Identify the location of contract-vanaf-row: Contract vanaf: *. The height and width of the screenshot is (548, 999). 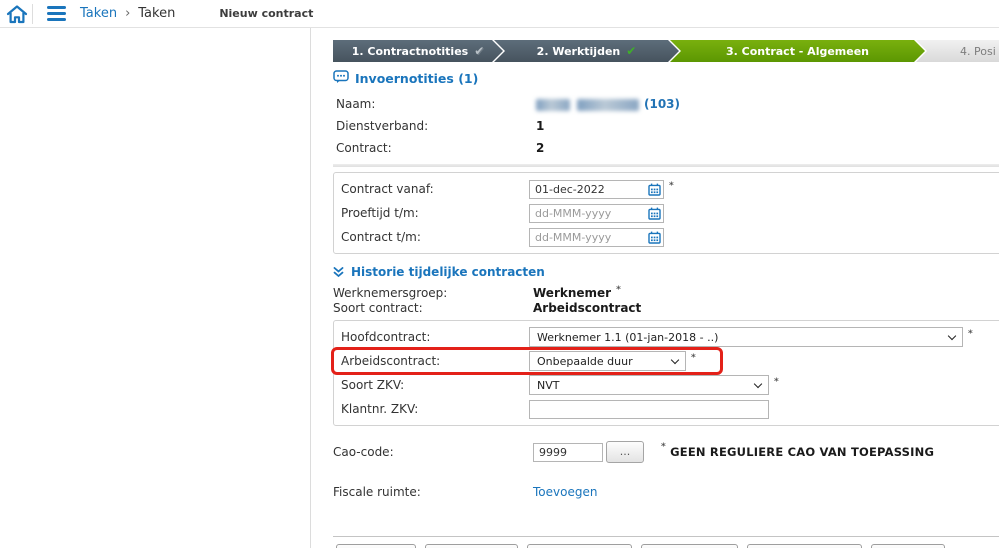
(670, 189).